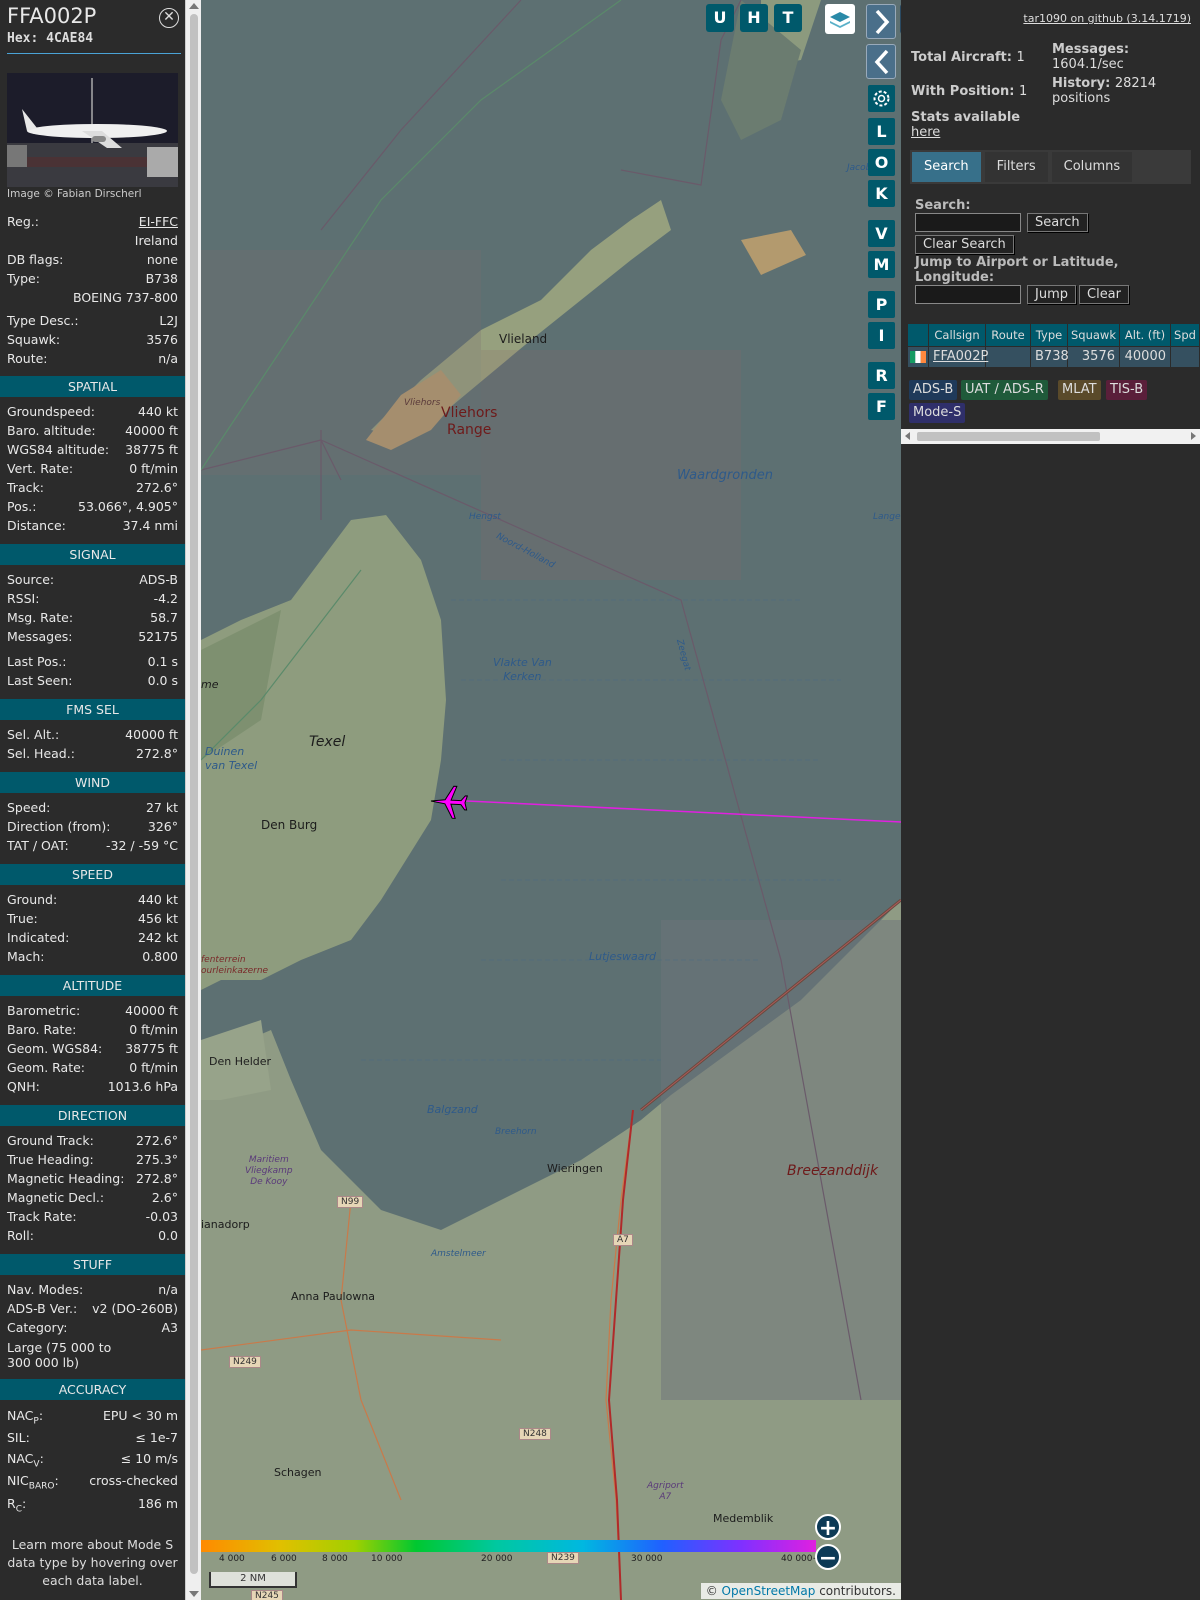 This screenshot has height=1600, width=1200. What do you see at coordinates (881, 264) in the screenshot?
I see `m-button: M` at bounding box center [881, 264].